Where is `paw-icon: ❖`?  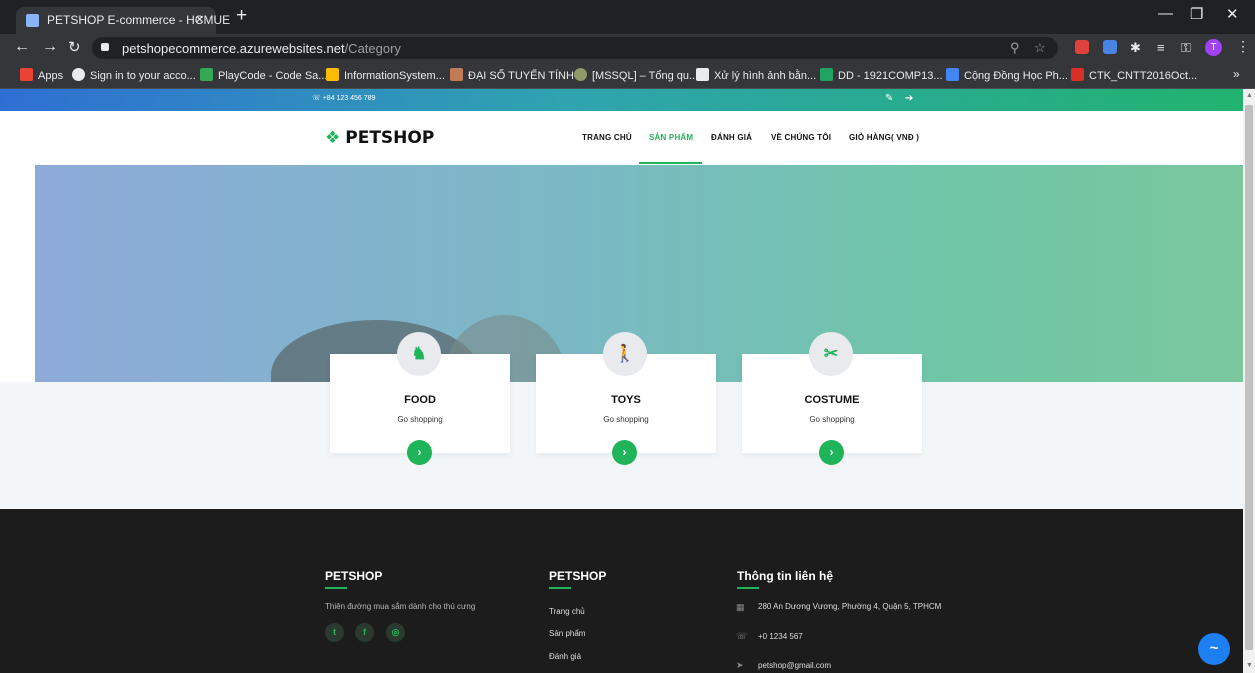 paw-icon: ❖ is located at coordinates (333, 138).